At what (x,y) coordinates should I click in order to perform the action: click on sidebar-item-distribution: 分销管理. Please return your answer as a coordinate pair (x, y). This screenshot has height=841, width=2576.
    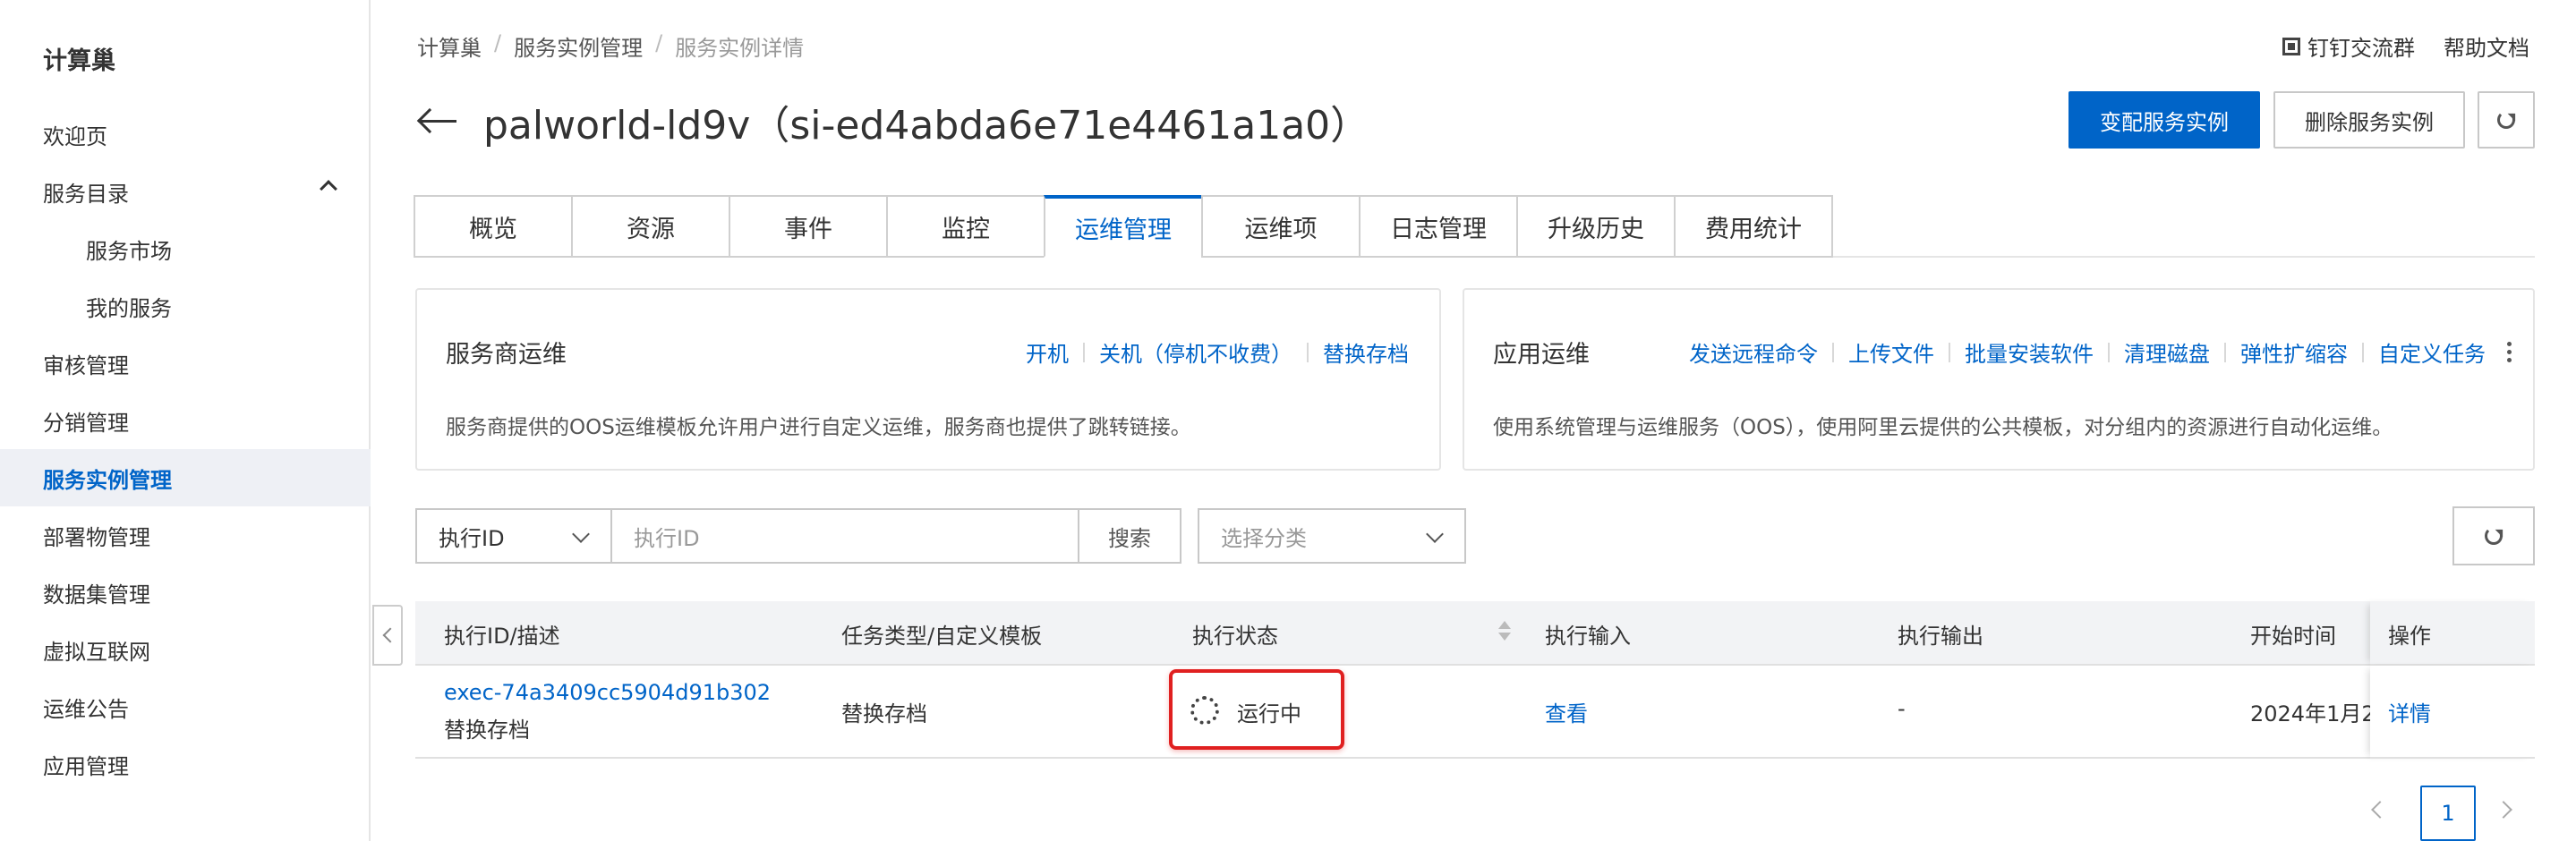
    Looking at the image, I should click on (185, 420).